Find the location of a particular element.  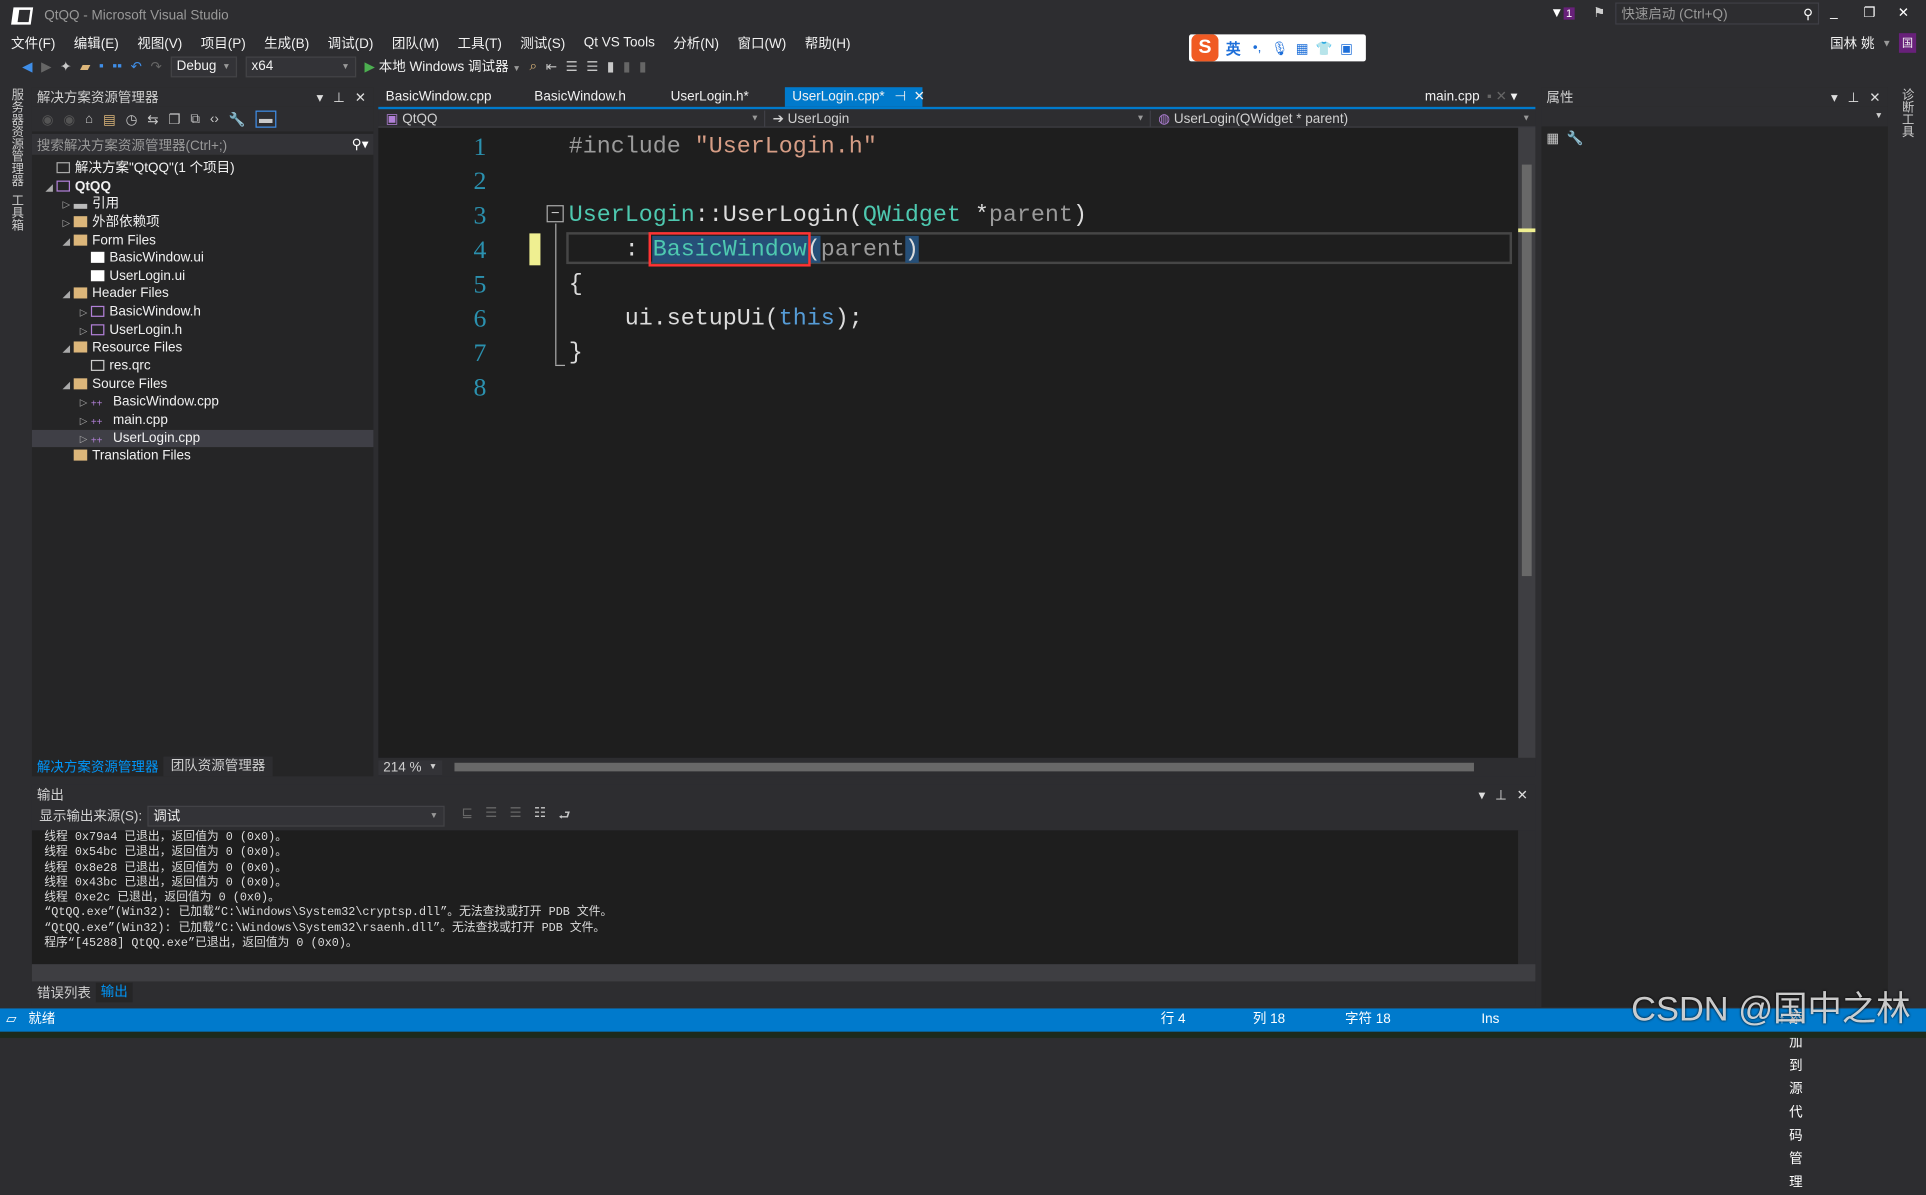

tree-item: ◢ Source Files is located at coordinates (202, 384).